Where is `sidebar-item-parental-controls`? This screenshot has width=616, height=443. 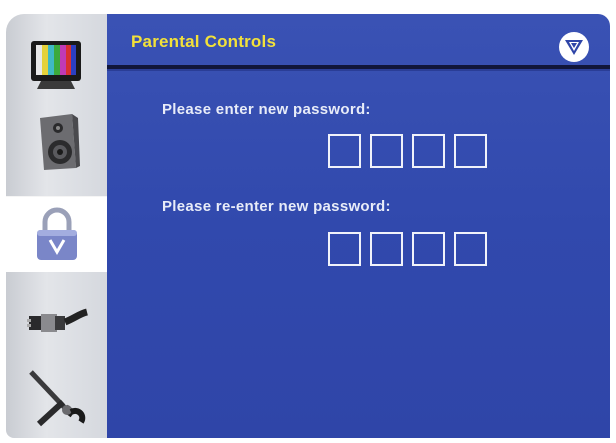 sidebar-item-parental-controls is located at coordinates (56, 234).